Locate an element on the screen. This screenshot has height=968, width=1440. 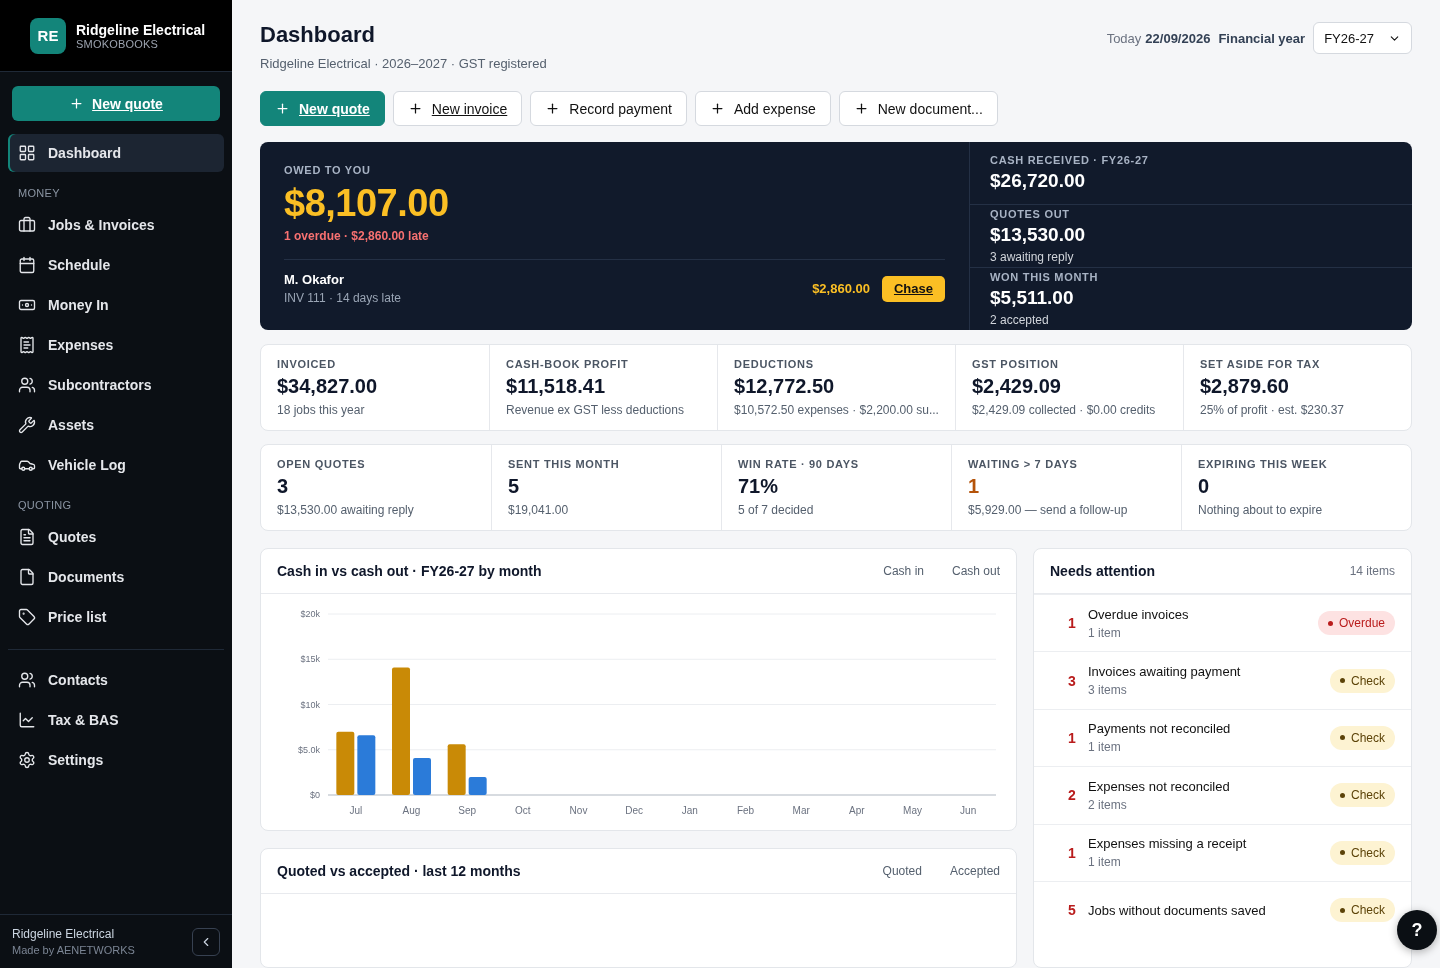
item-count: 3 is located at coordinates (1072, 680).